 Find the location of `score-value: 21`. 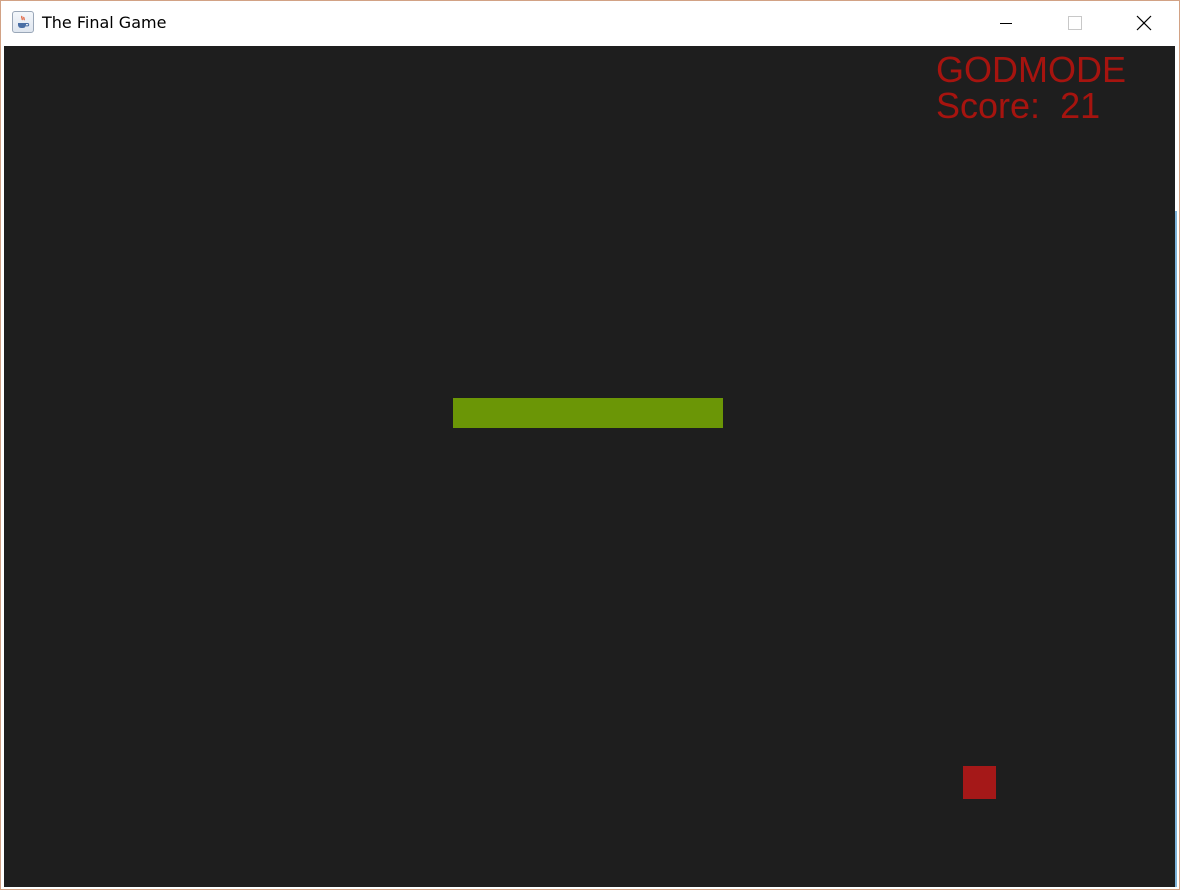

score-value: 21 is located at coordinates (1080, 105).